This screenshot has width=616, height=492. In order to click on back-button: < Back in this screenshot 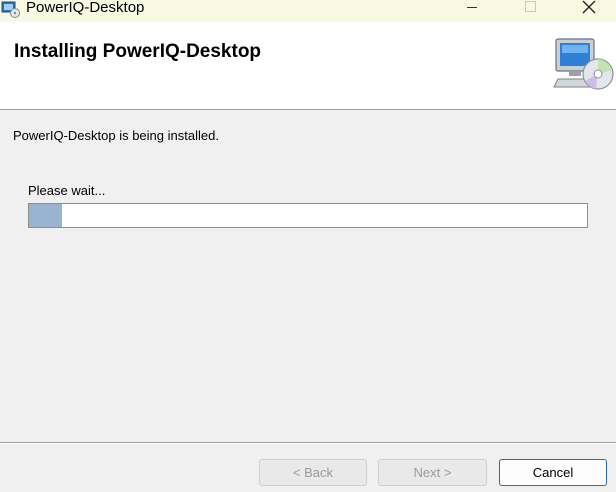, I will do `click(313, 472)`.